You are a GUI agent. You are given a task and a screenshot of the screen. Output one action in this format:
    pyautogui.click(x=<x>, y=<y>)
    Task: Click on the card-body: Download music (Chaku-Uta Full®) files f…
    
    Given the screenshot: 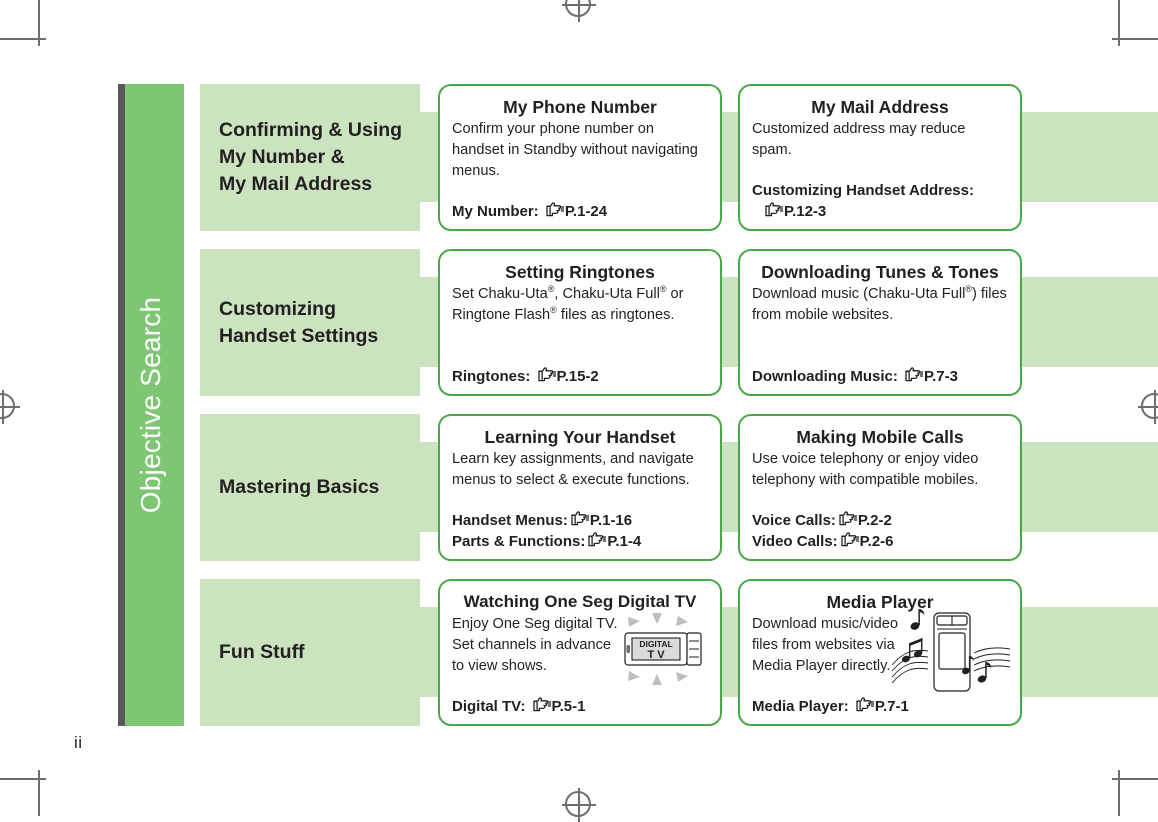 What is the action you would take?
    pyautogui.click(x=879, y=303)
    